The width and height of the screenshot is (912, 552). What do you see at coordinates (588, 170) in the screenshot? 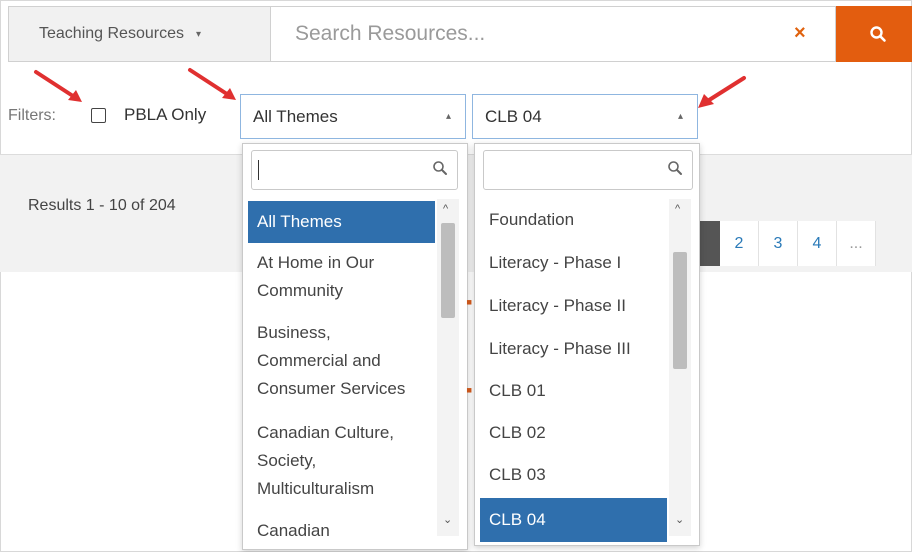
I see `level-filter-input` at bounding box center [588, 170].